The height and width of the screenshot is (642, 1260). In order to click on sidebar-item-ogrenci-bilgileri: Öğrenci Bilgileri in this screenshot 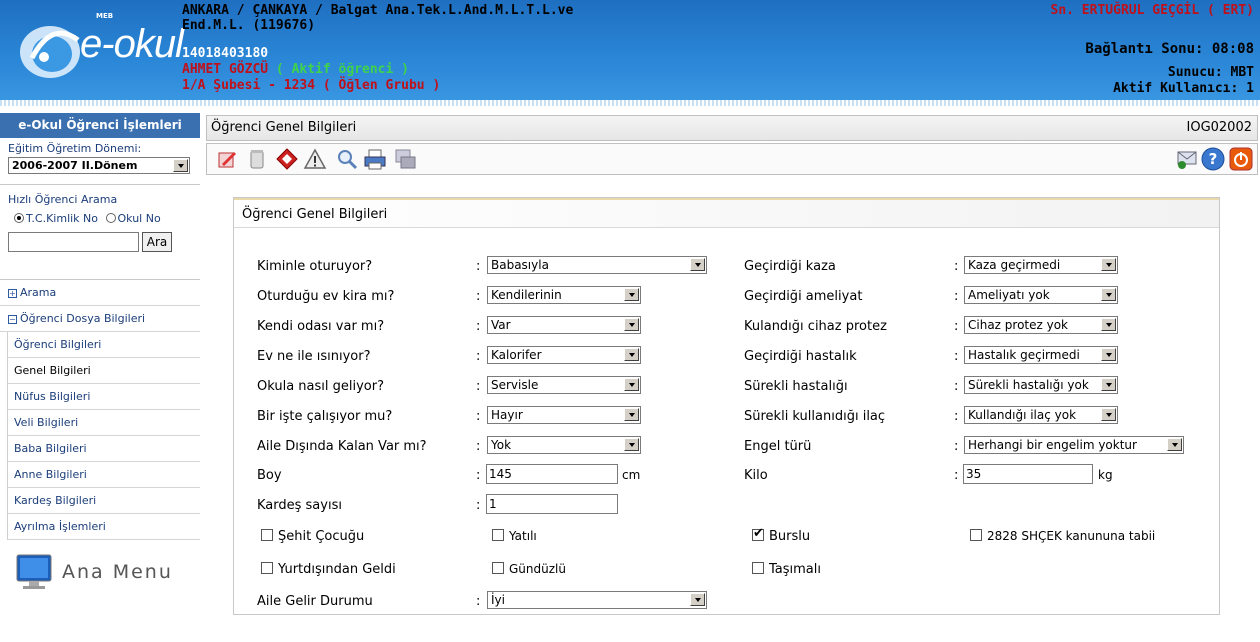, I will do `click(103, 345)`.